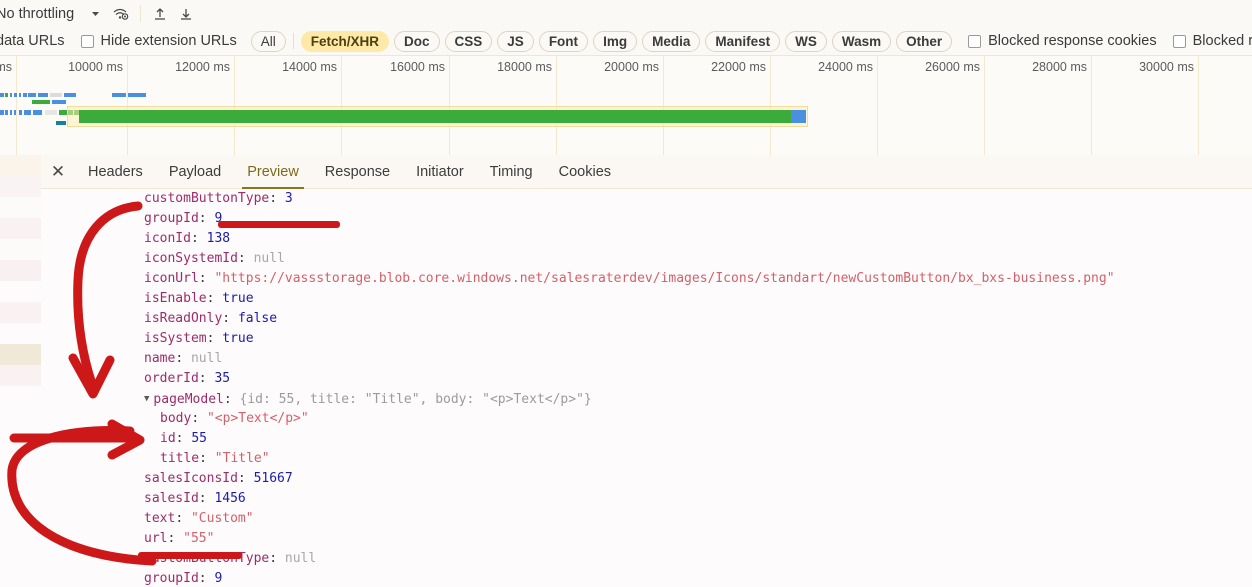  What do you see at coordinates (191, 258) in the screenshot?
I see `json-key: iconSystemId` at bounding box center [191, 258].